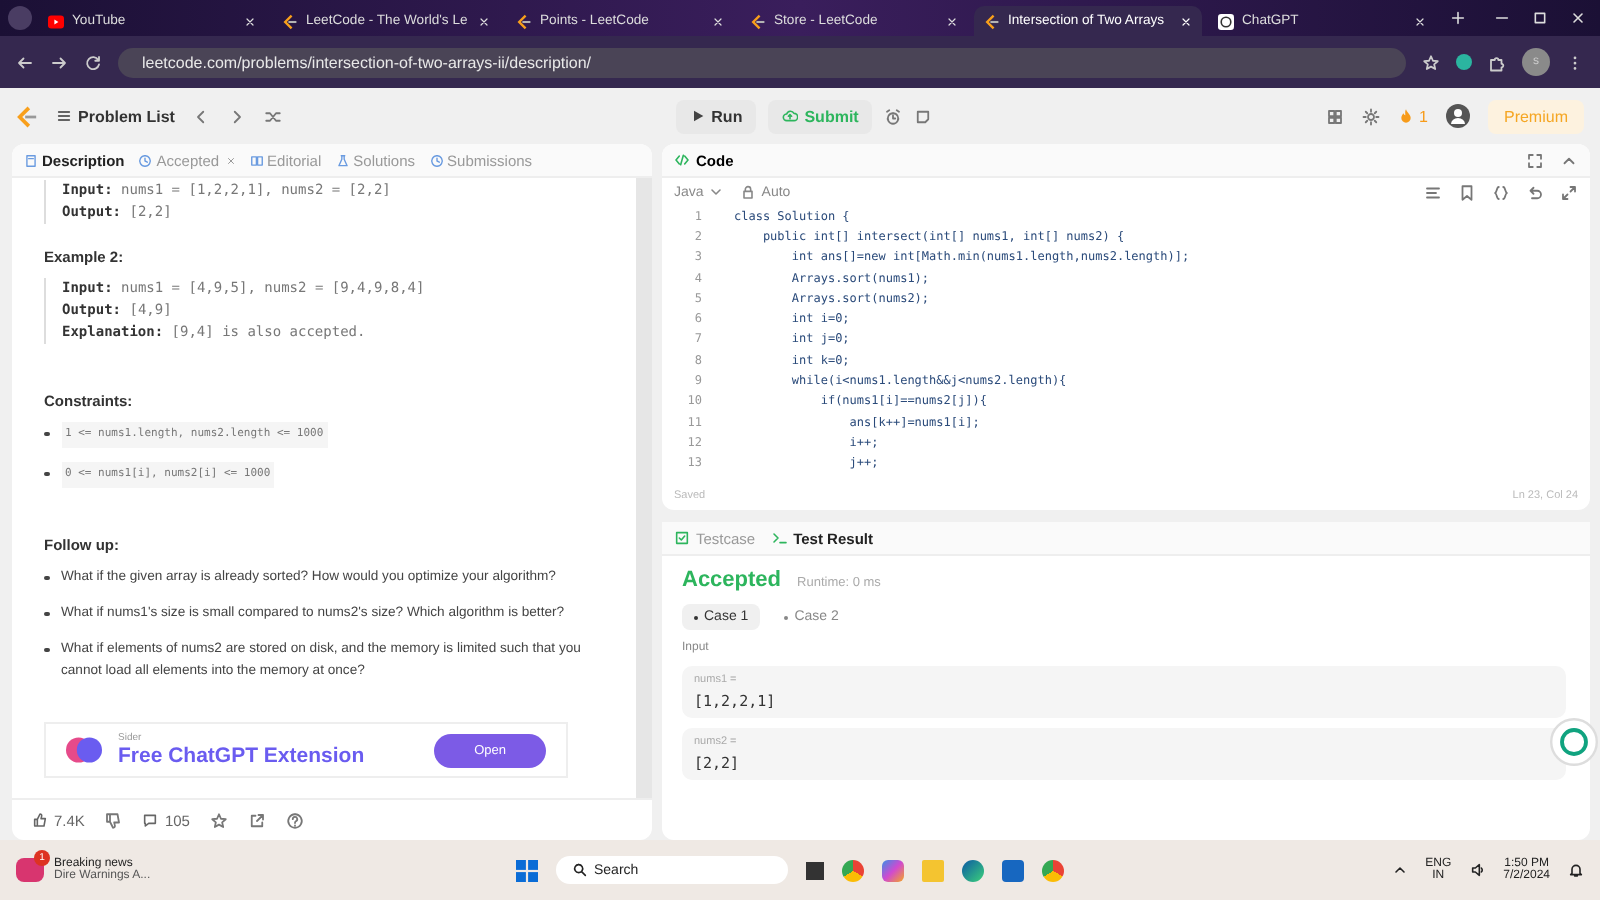 The height and width of the screenshot is (900, 1600). What do you see at coordinates (1497, 62) in the screenshot?
I see `puzzle-icon` at bounding box center [1497, 62].